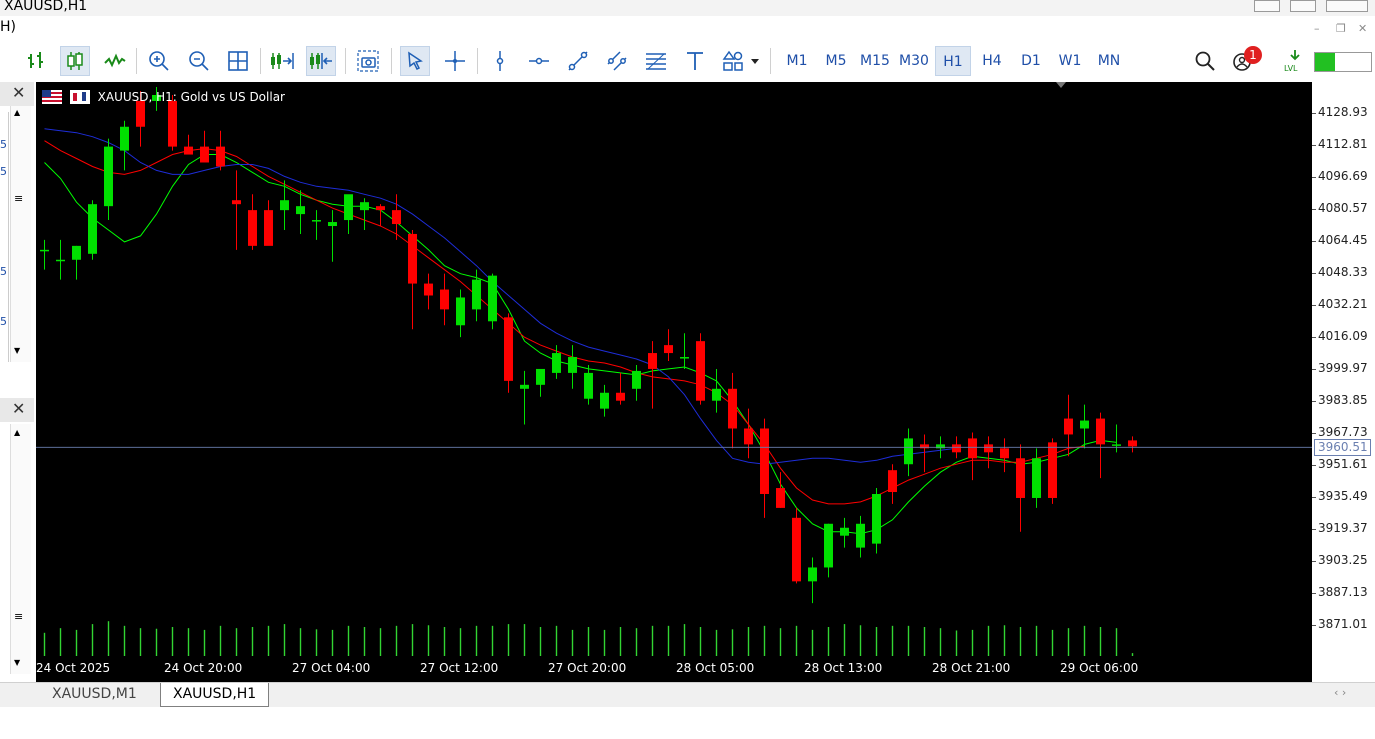  I want to click on fibonacci-icon, so click(656, 61).